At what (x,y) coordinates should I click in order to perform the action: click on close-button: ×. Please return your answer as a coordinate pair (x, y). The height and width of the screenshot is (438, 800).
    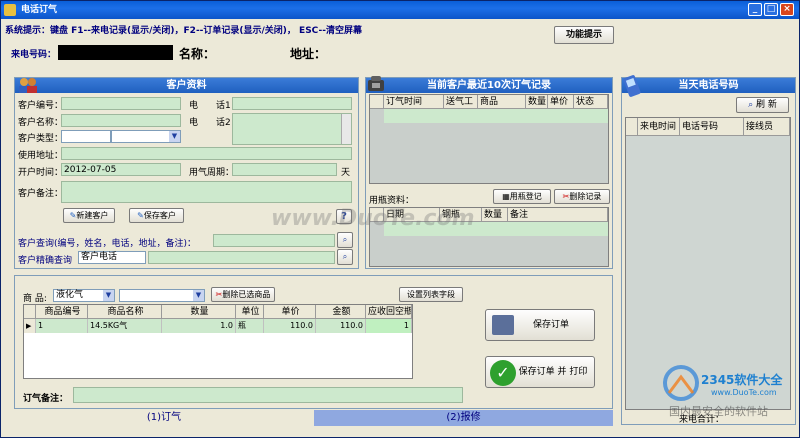
    Looking at the image, I should click on (787, 9).